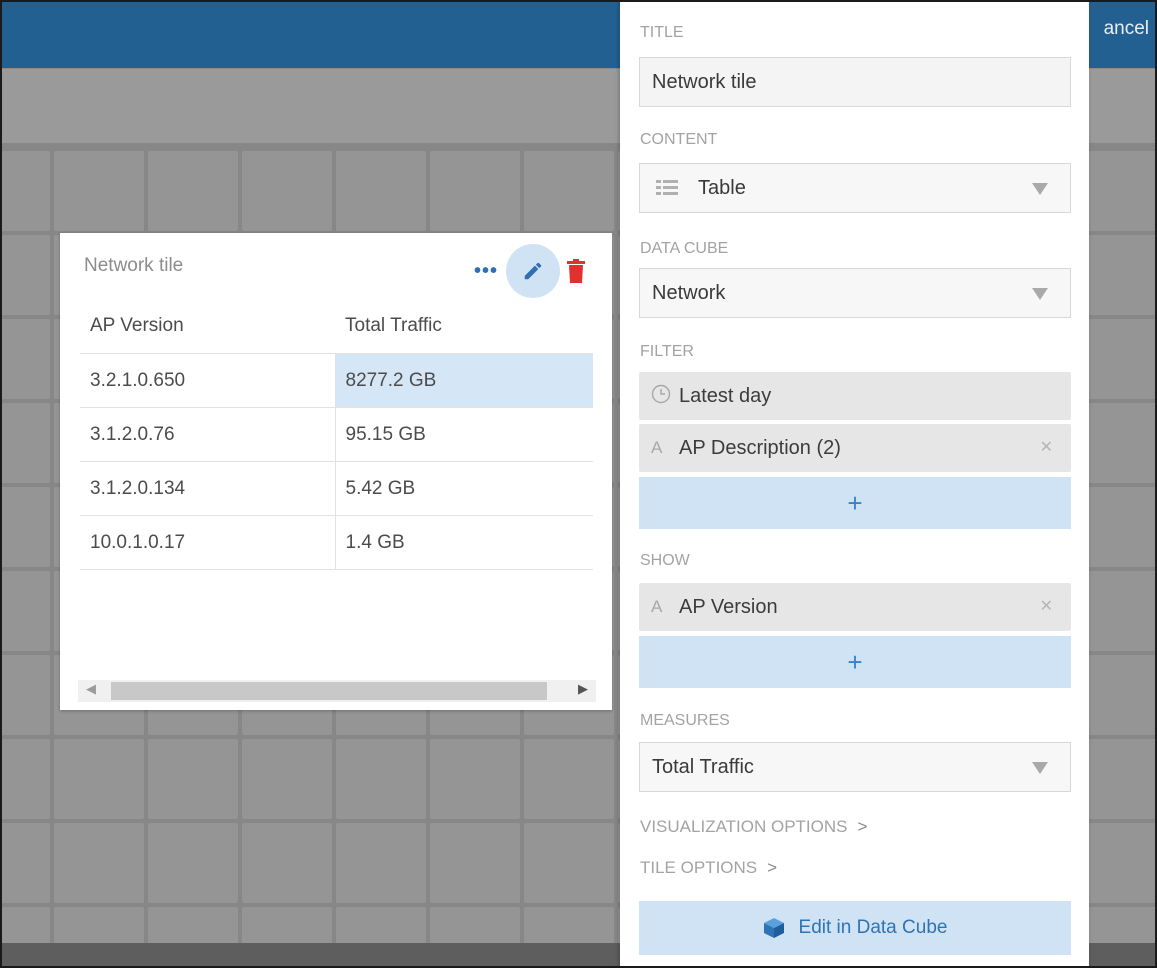 This screenshot has width=1157, height=968. I want to click on title-input: Network tile, so click(855, 82).